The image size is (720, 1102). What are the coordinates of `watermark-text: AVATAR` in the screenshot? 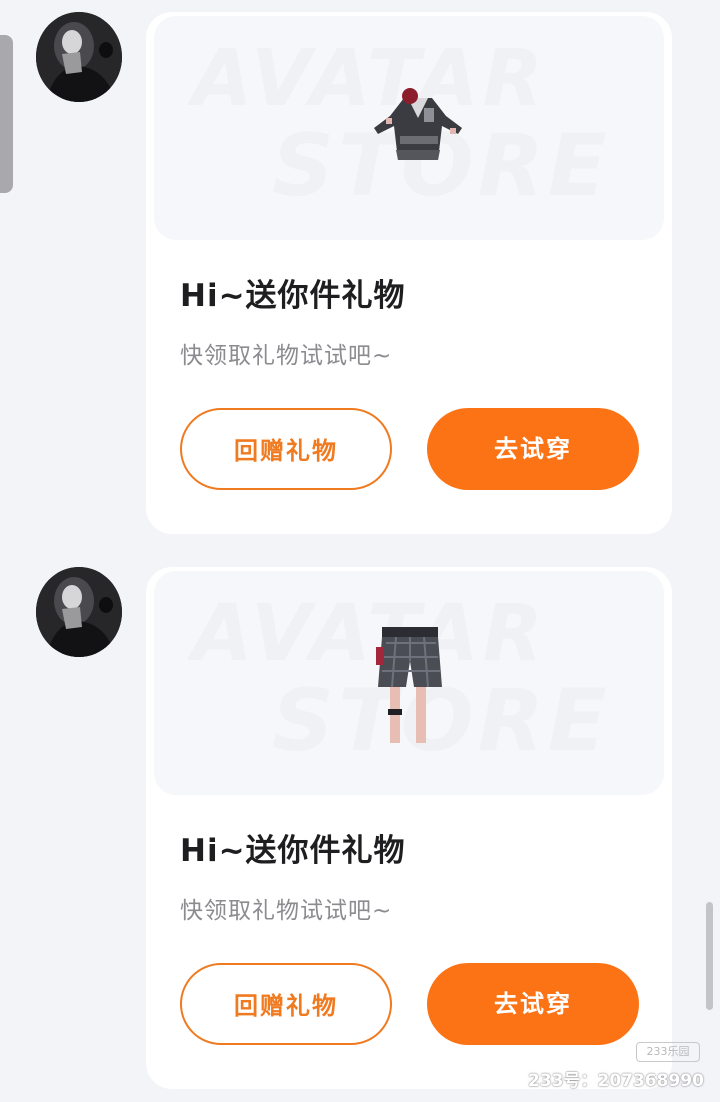 It's located at (369, 634).